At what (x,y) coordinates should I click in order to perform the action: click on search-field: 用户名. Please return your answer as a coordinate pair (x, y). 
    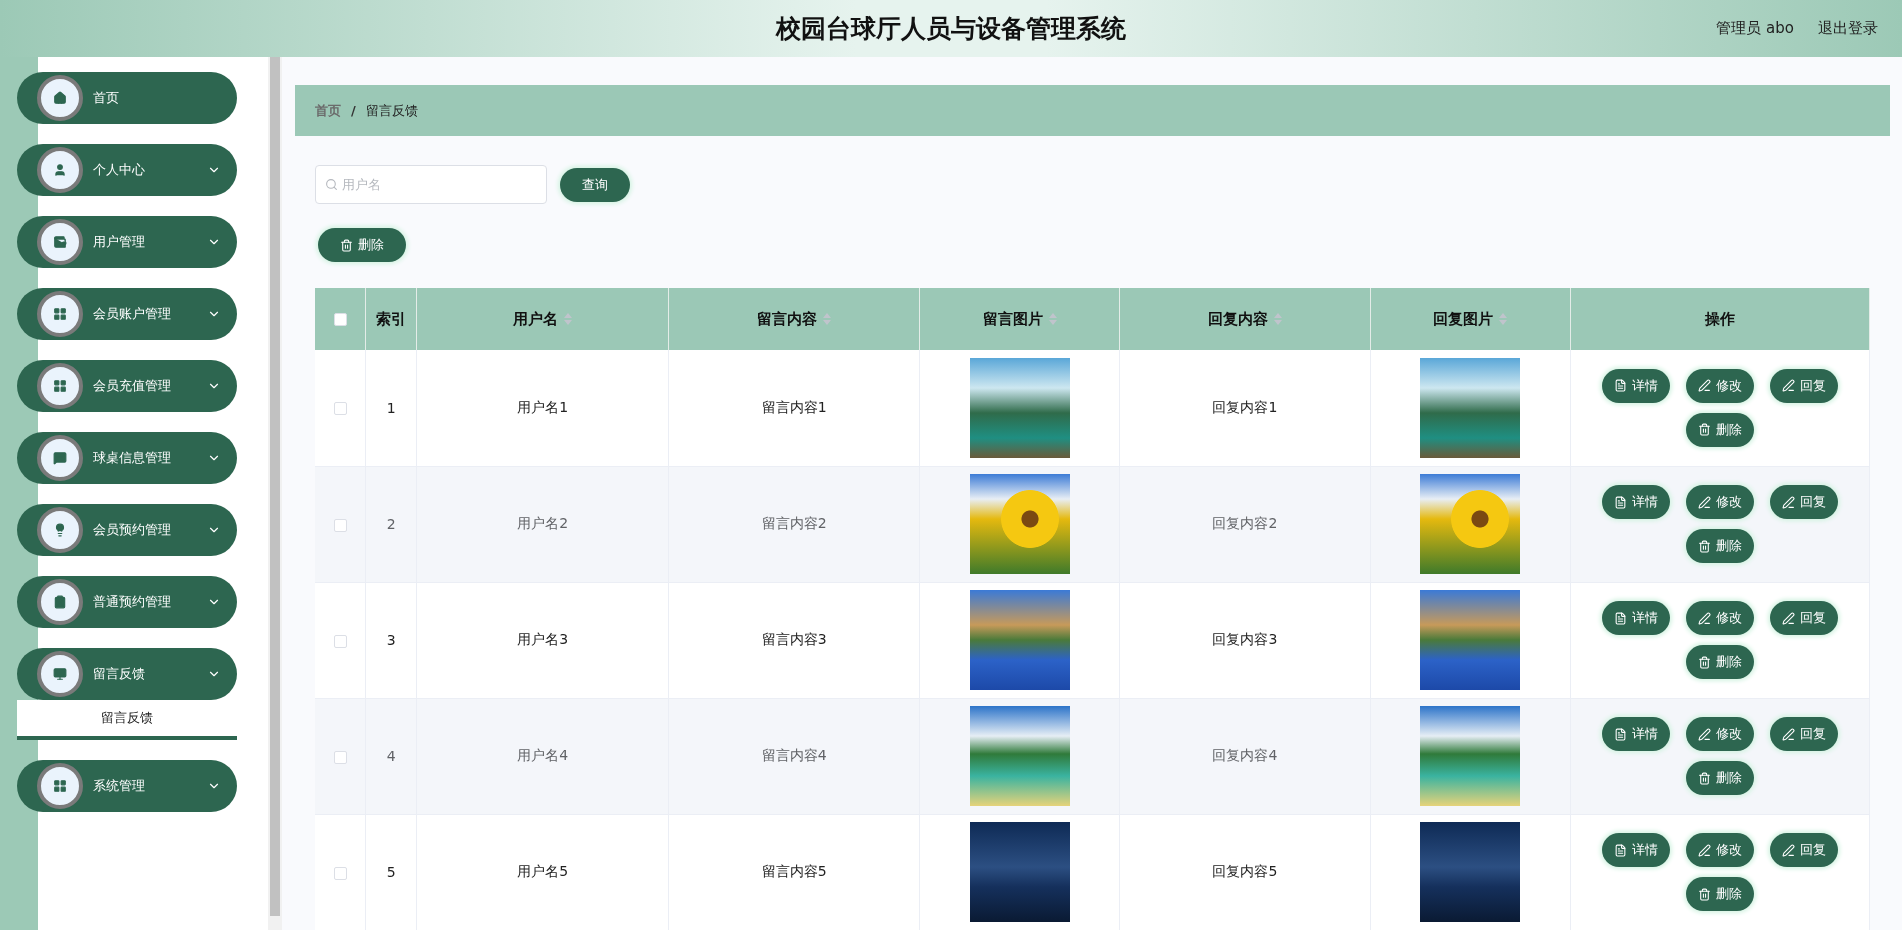
    Looking at the image, I should click on (431, 184).